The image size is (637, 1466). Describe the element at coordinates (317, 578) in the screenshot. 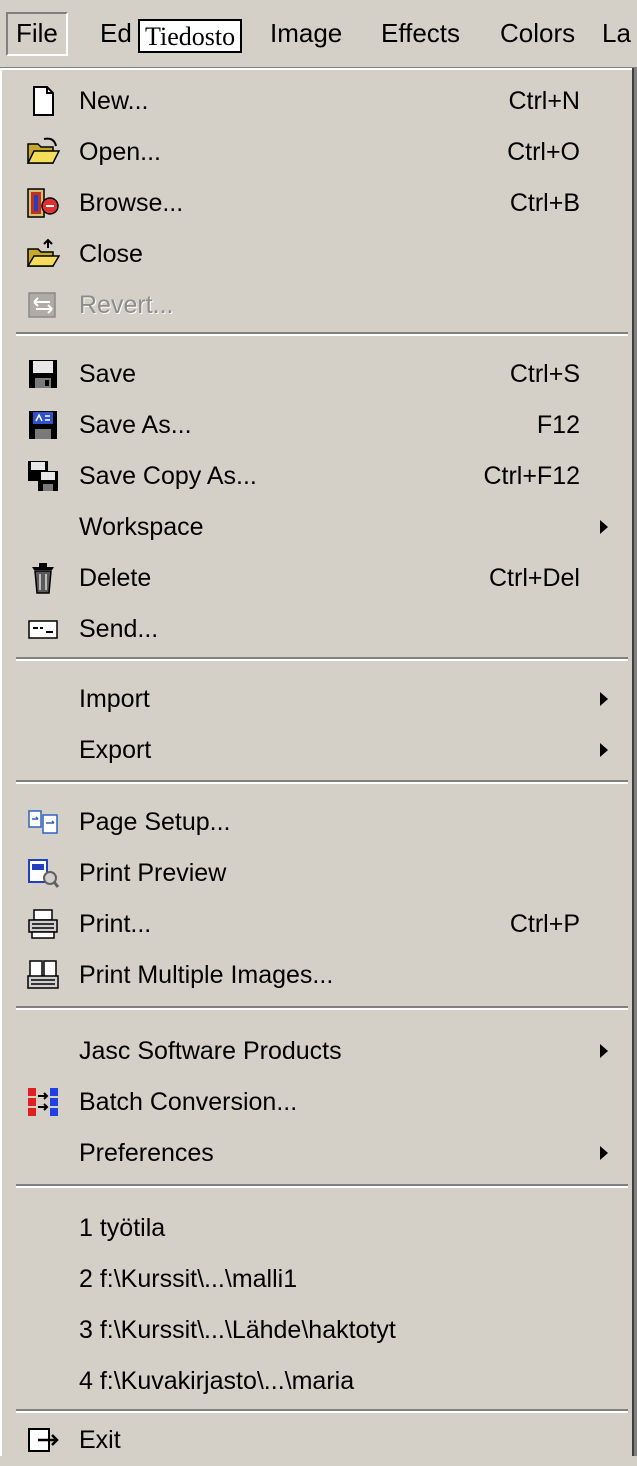

I see `menu-item-delete: Delete Ctrl+Del` at that location.